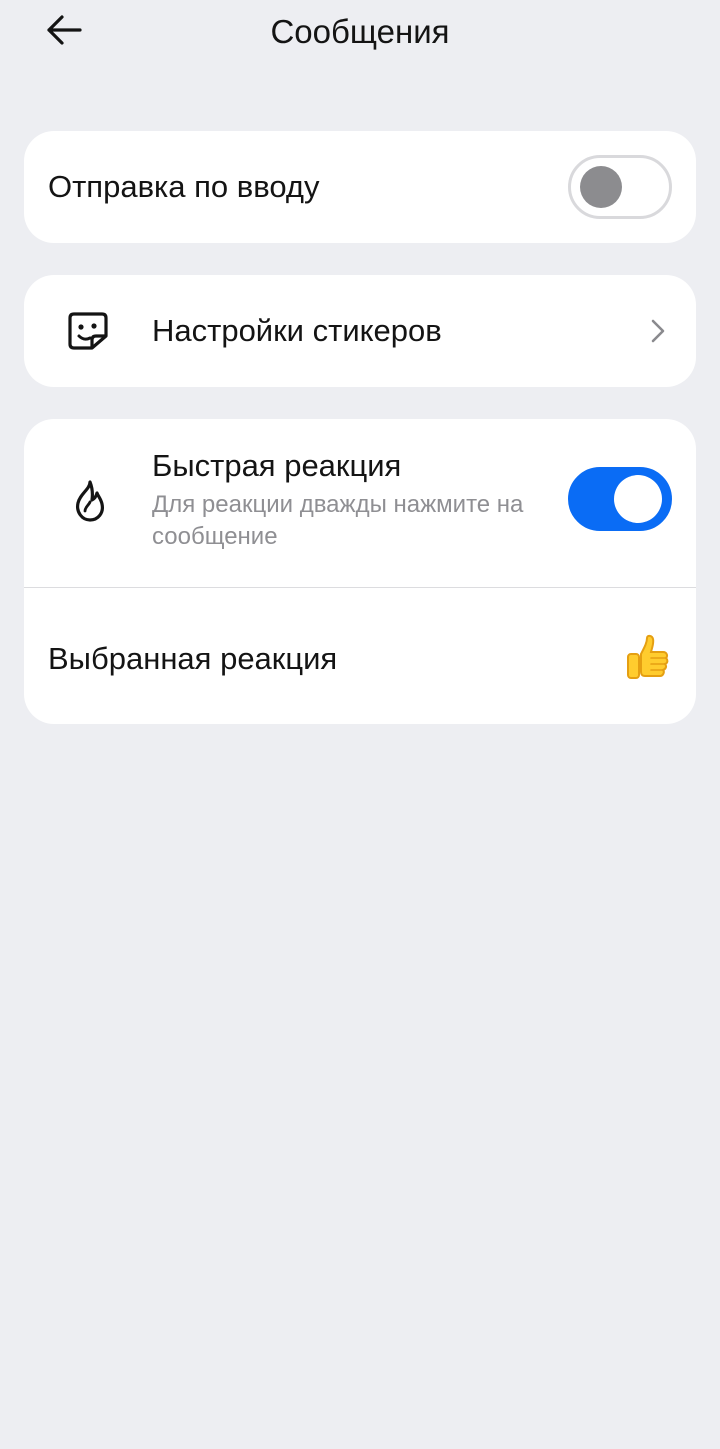 This screenshot has width=720, height=1449. I want to click on header: Сообщения, so click(360, 32).